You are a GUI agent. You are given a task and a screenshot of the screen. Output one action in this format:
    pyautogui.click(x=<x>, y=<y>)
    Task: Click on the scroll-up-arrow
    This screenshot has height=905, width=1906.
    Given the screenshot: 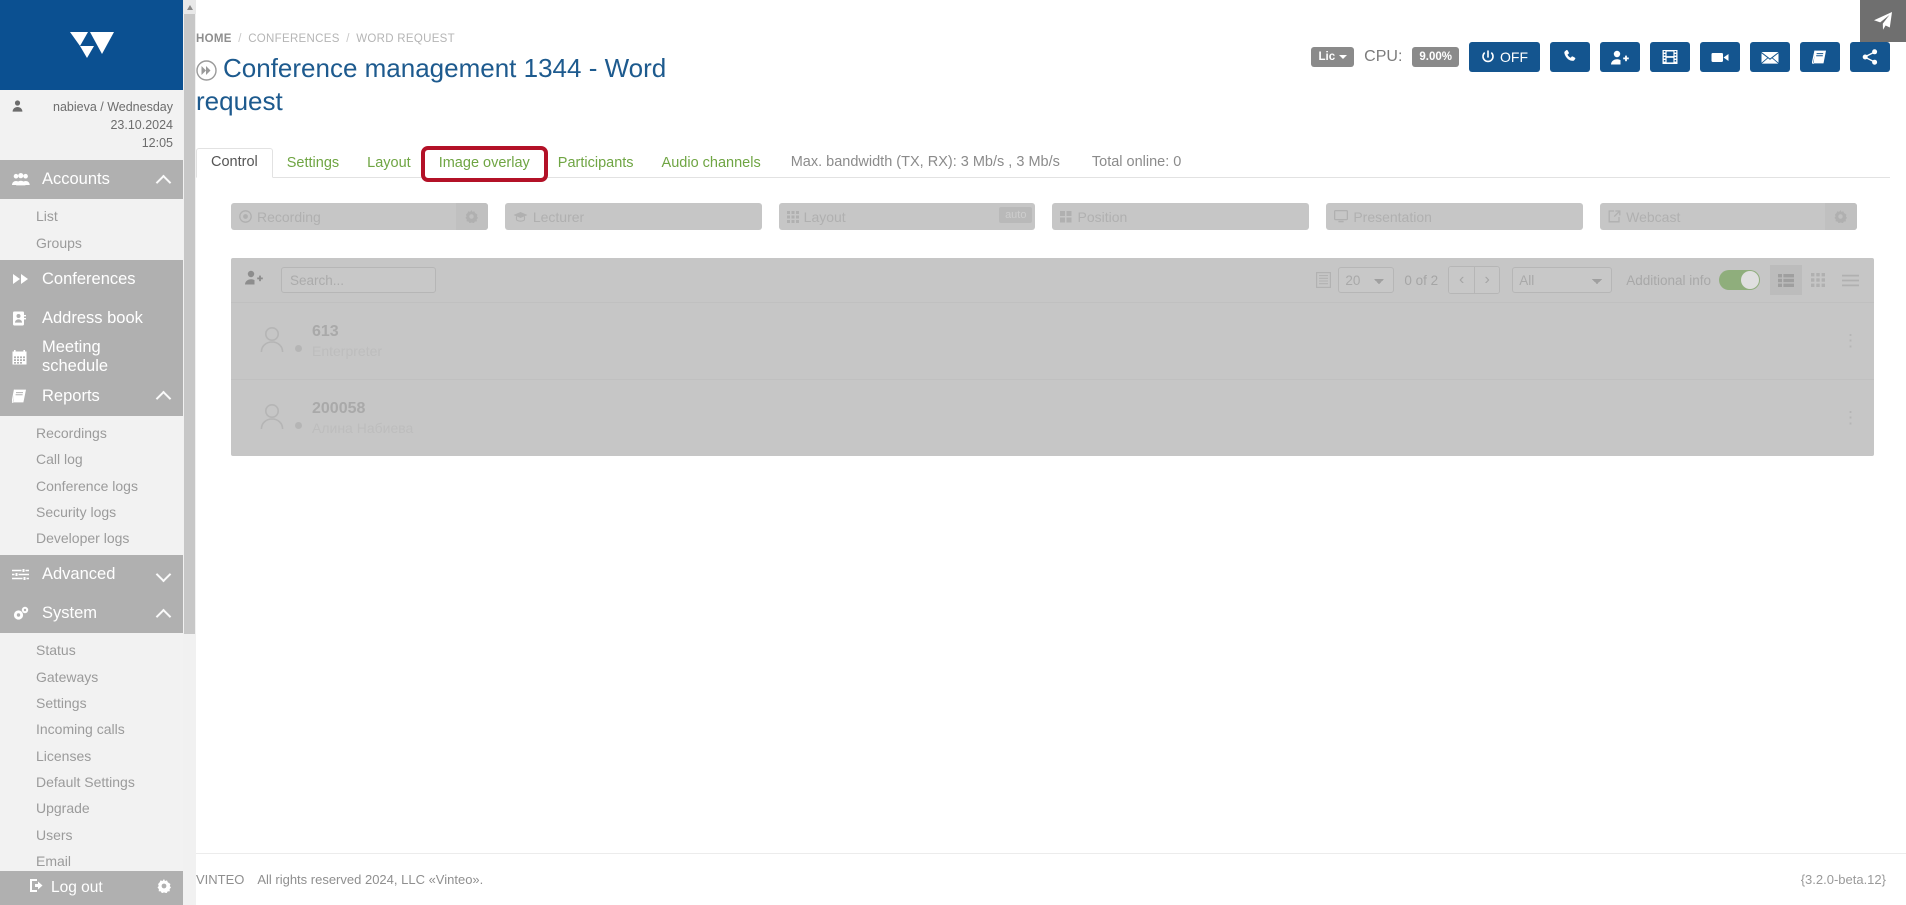 What is the action you would take?
    pyautogui.click(x=189, y=7)
    